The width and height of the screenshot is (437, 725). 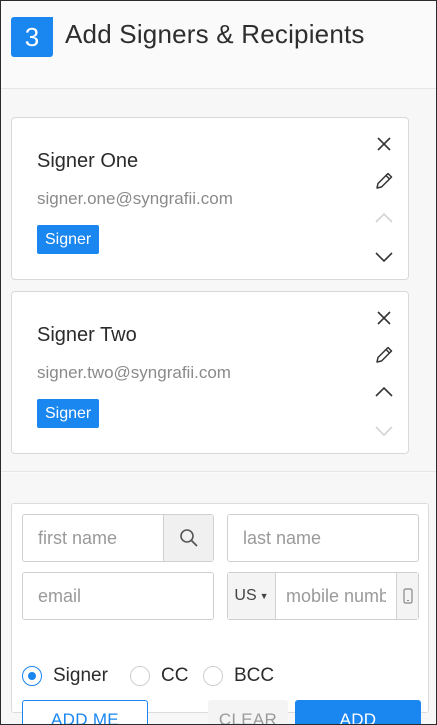 I want to click on page-title: Add Signers & Recipients, so click(x=215, y=34).